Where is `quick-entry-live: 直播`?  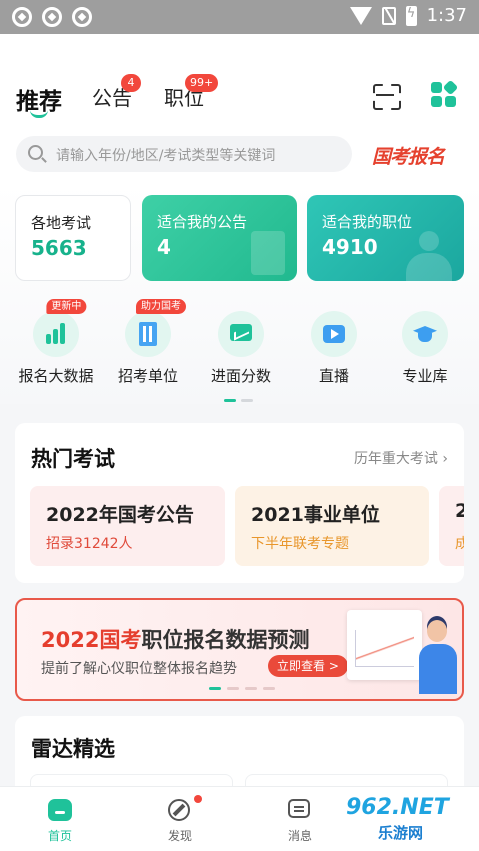 quick-entry-live: 直播 is located at coordinates (334, 348).